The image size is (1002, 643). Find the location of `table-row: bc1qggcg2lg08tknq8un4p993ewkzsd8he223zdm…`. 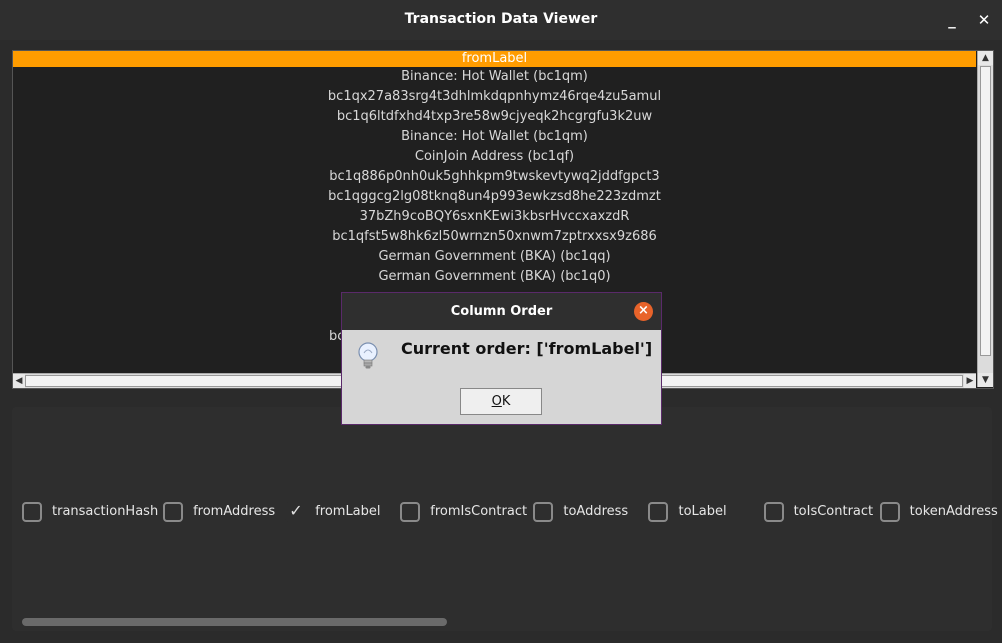

table-row: bc1qggcg2lg08tknq8un4p993ewkzsd8he223zdm… is located at coordinates (494, 197).